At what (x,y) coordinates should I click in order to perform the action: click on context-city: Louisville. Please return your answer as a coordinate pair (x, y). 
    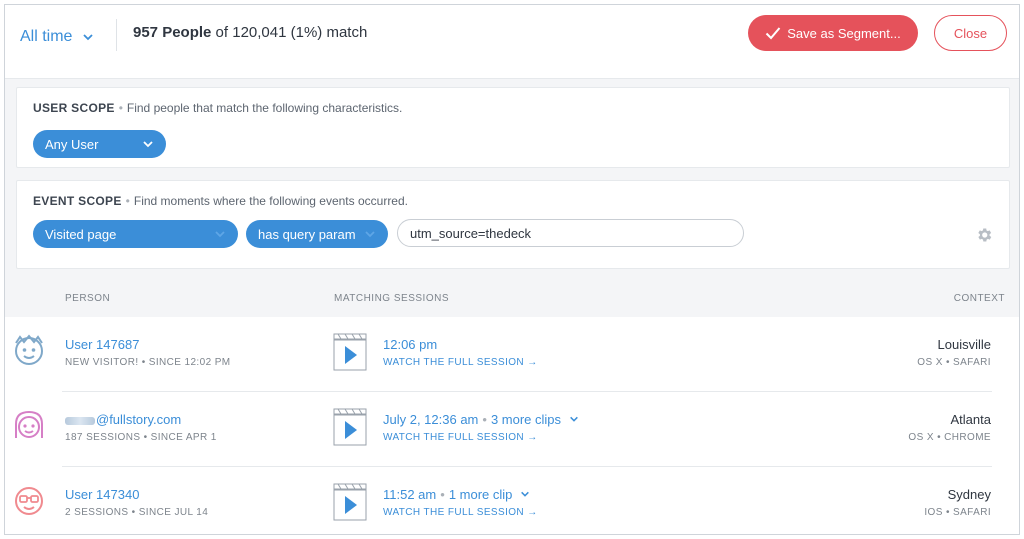
    Looking at the image, I should click on (964, 344).